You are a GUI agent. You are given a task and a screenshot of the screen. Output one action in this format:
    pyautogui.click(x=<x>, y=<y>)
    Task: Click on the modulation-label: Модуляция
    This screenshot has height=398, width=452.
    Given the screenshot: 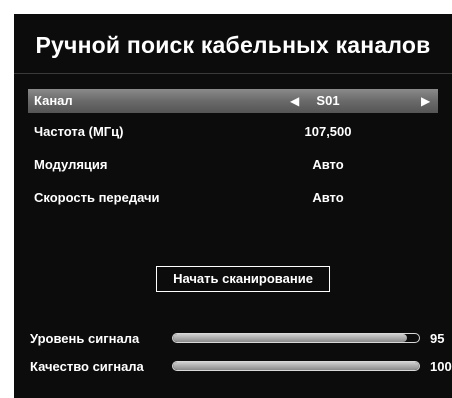 What is the action you would take?
    pyautogui.click(x=71, y=164)
    